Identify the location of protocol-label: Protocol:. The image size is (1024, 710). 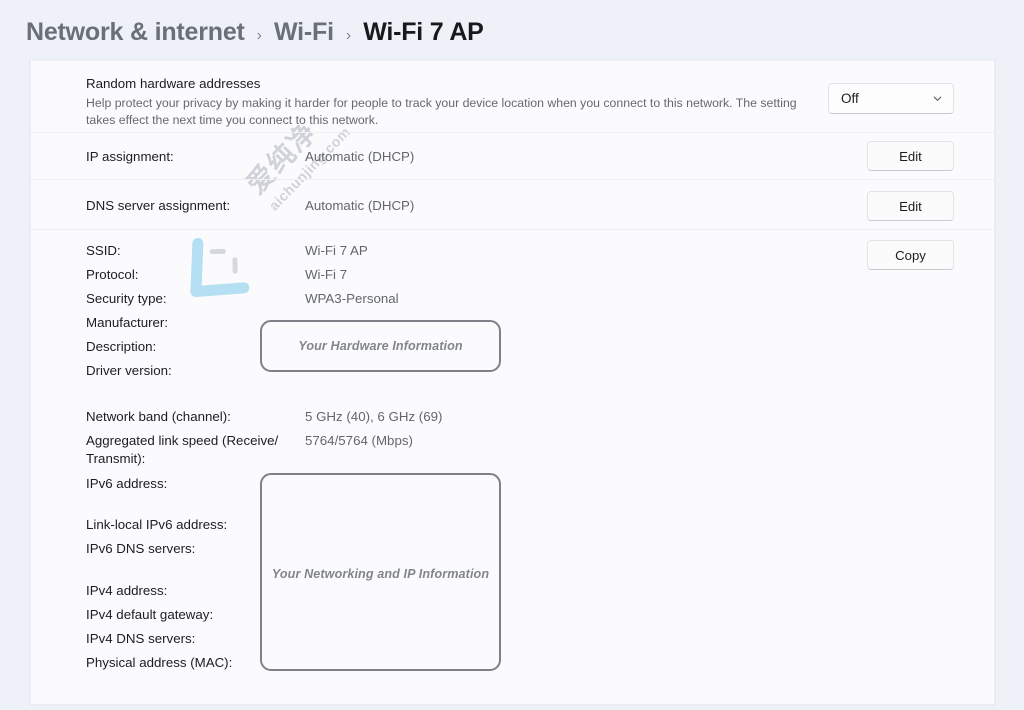
(112, 274).